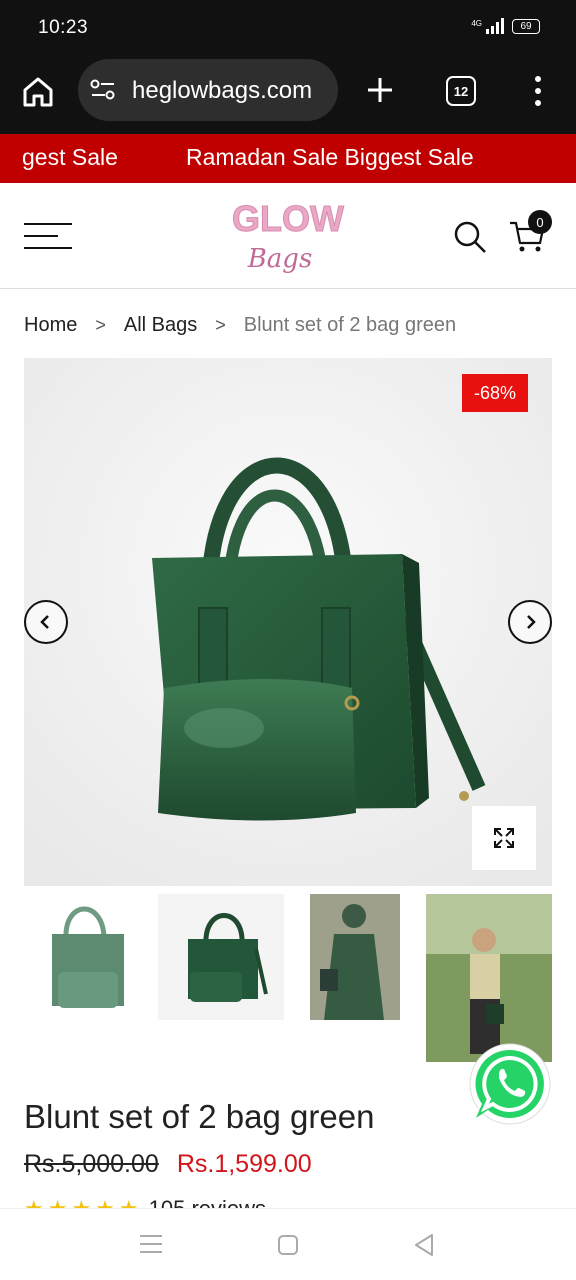 Image resolution: width=576 pixels, height=1280 pixels. Describe the element at coordinates (160, 325) in the screenshot. I see `breadcrumb-all-bags: All Bags` at that location.